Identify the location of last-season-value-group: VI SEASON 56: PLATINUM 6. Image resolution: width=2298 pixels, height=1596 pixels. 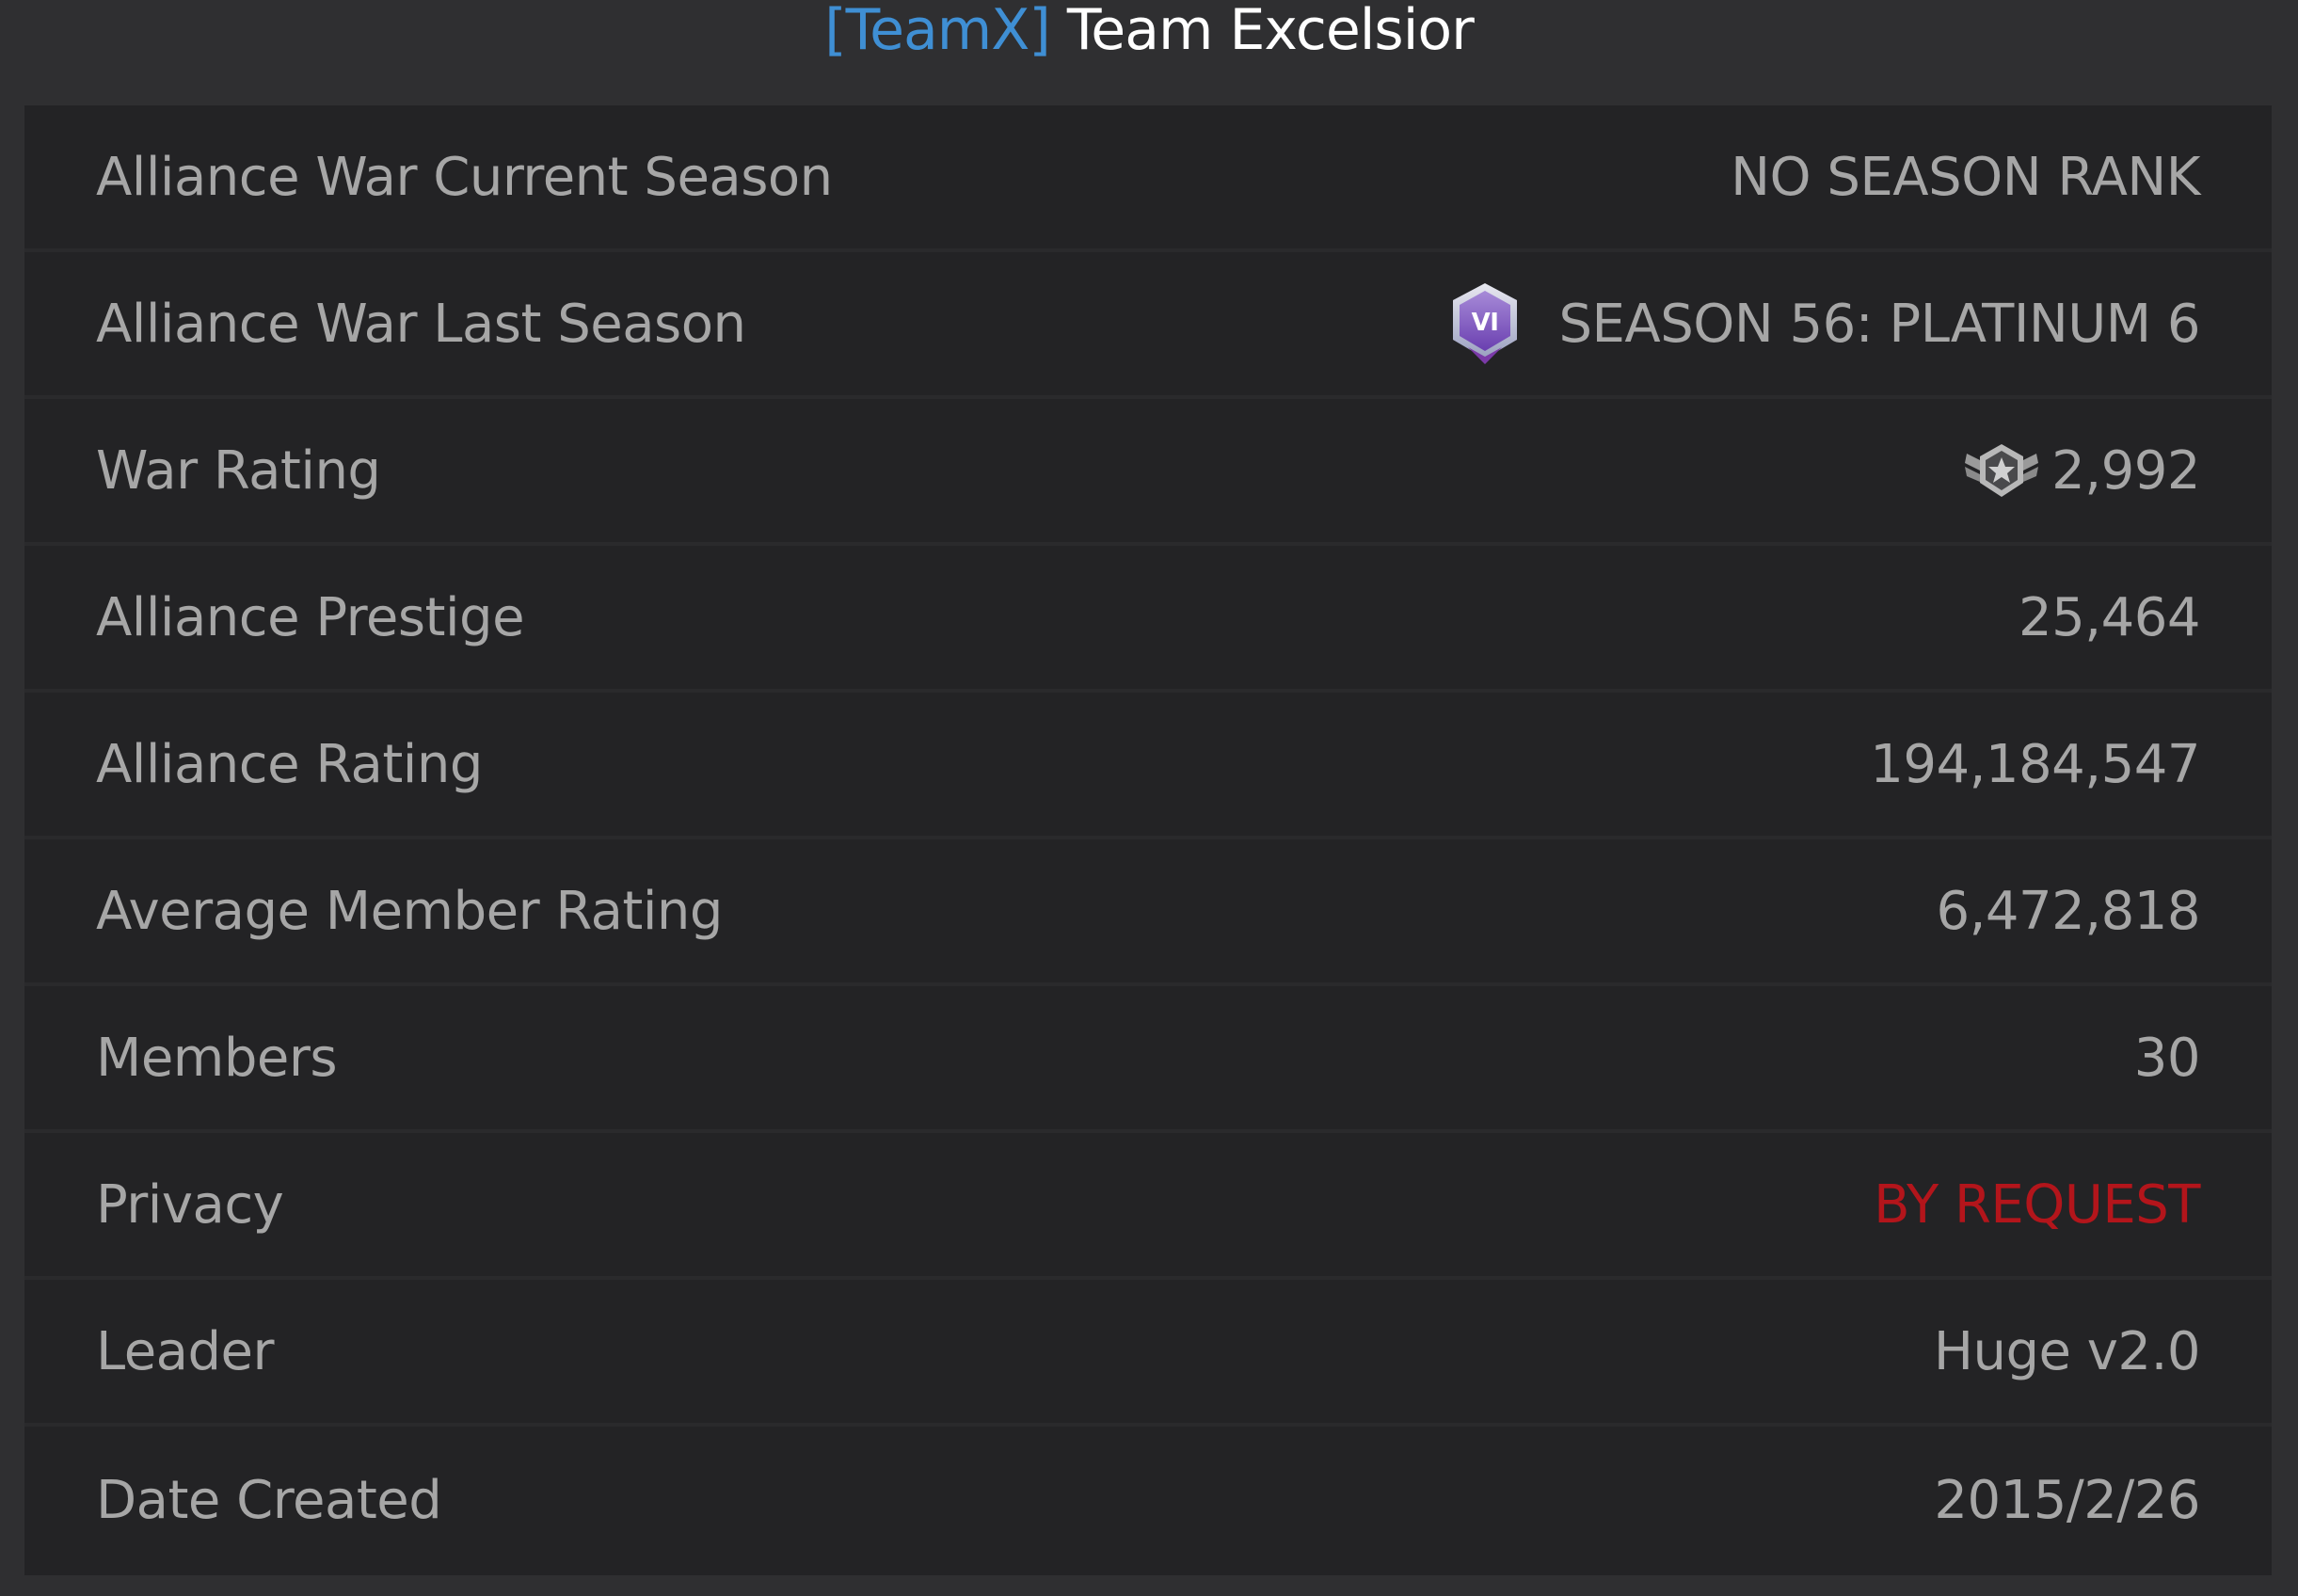
(1824, 323).